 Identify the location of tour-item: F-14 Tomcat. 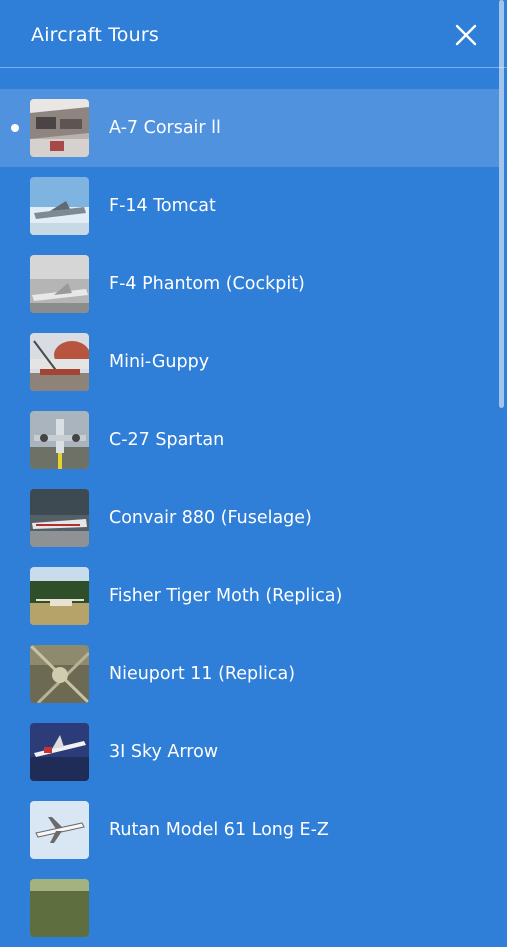
(249, 206).